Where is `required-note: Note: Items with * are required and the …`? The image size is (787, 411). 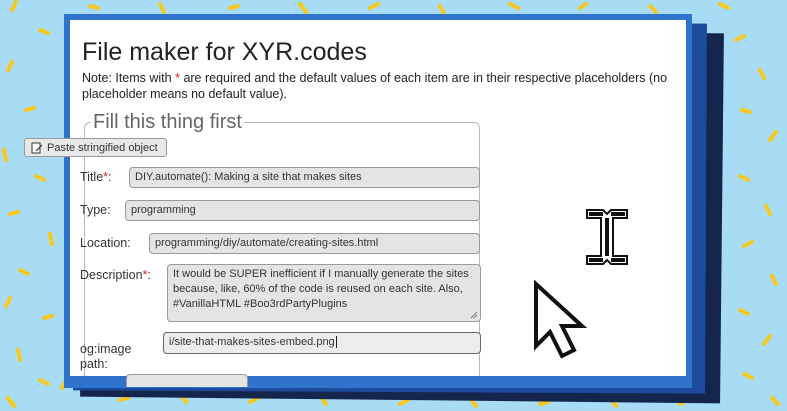 required-note: Note: Items with * are required and the … is located at coordinates (375, 86).